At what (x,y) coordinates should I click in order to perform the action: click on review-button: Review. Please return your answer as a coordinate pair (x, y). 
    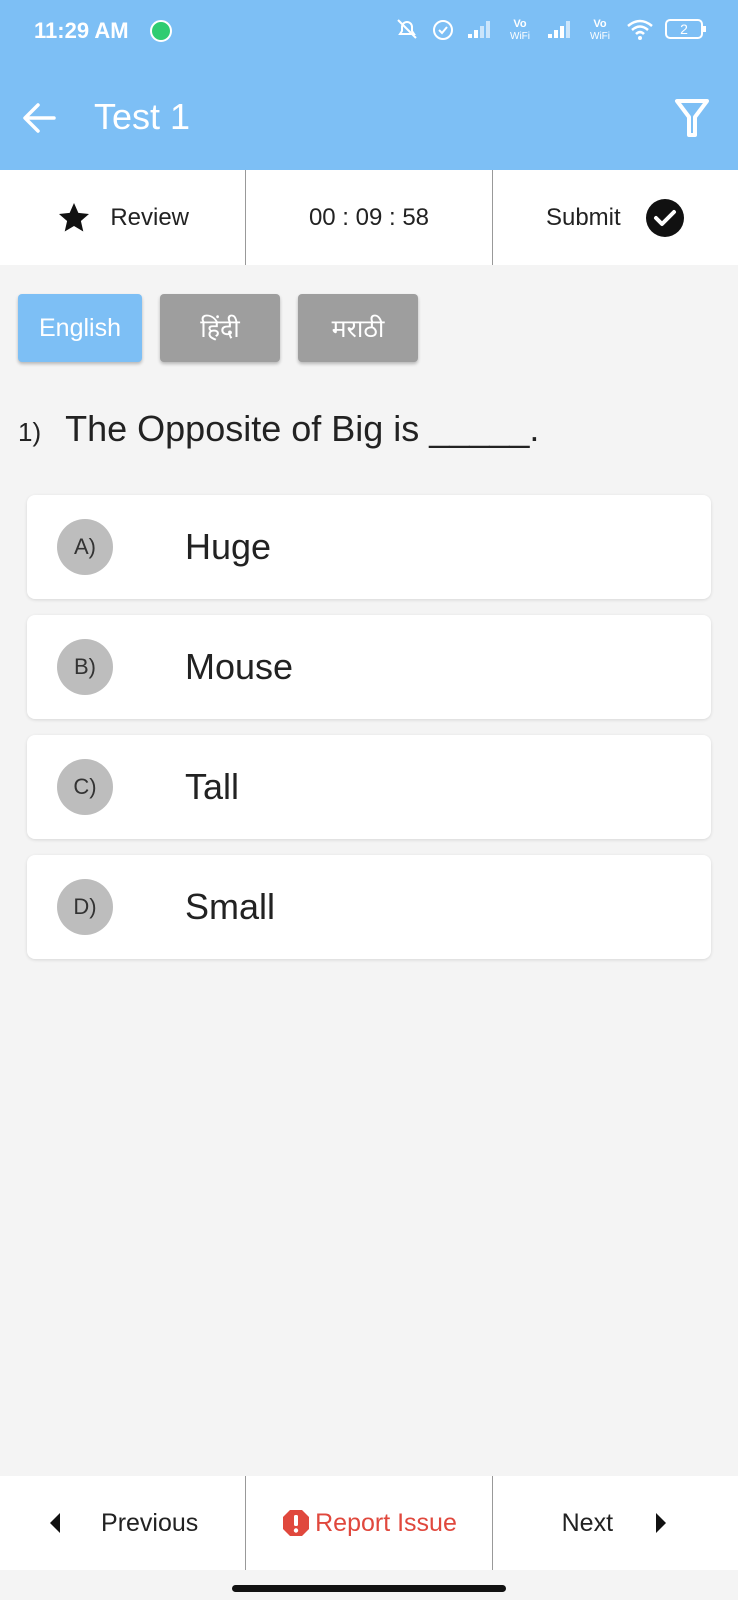
    Looking at the image, I should click on (122, 217).